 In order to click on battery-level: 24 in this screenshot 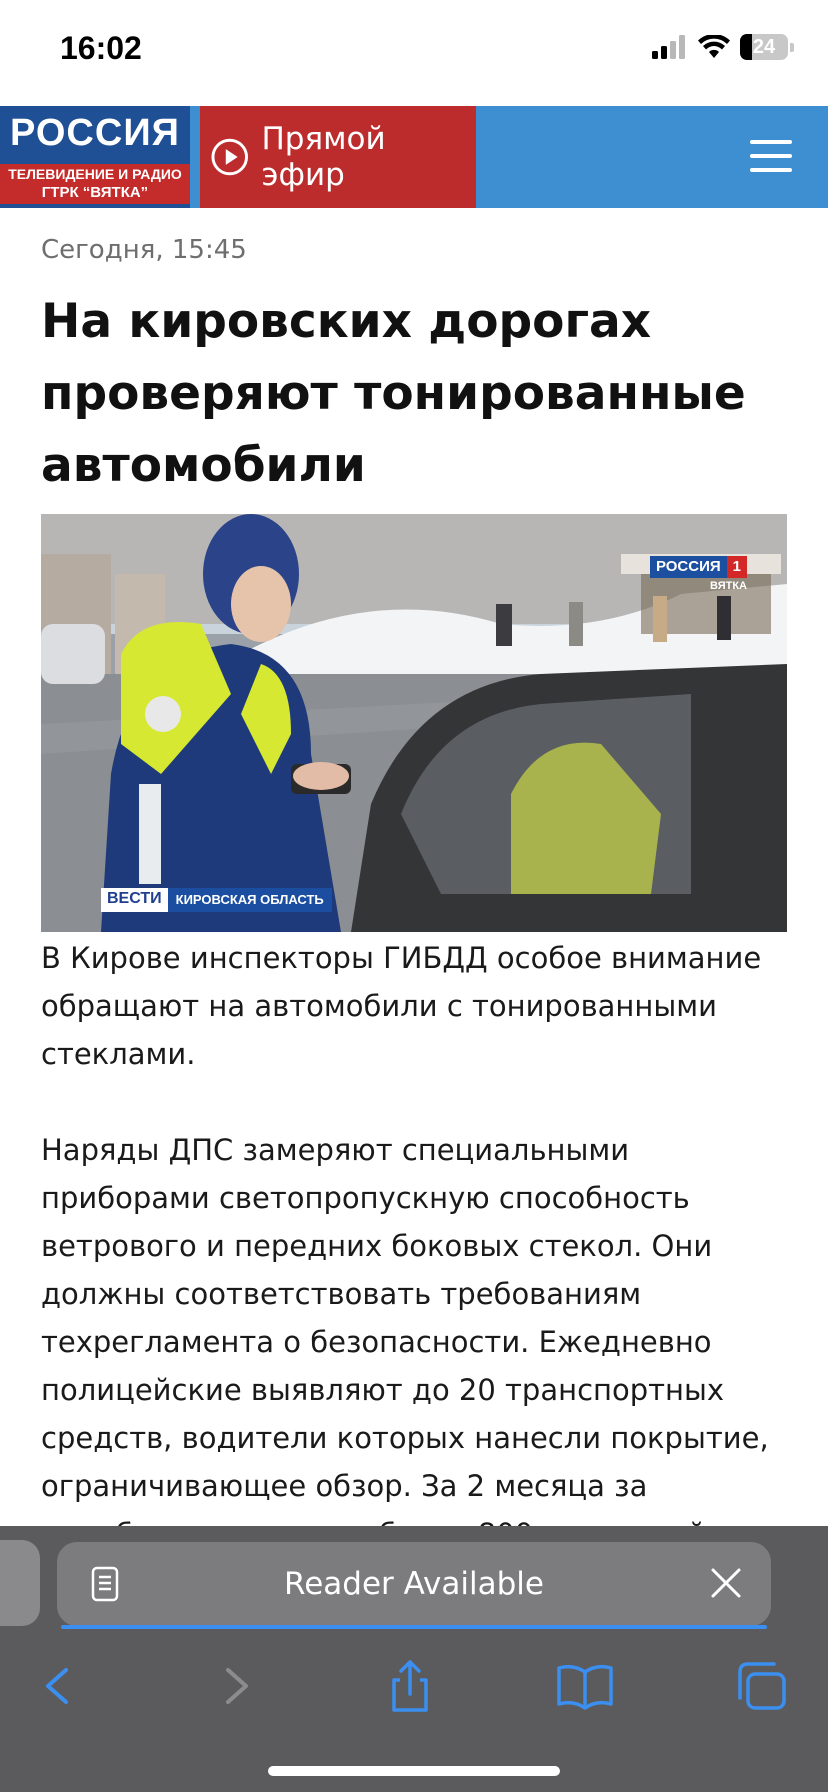, I will do `click(764, 46)`.